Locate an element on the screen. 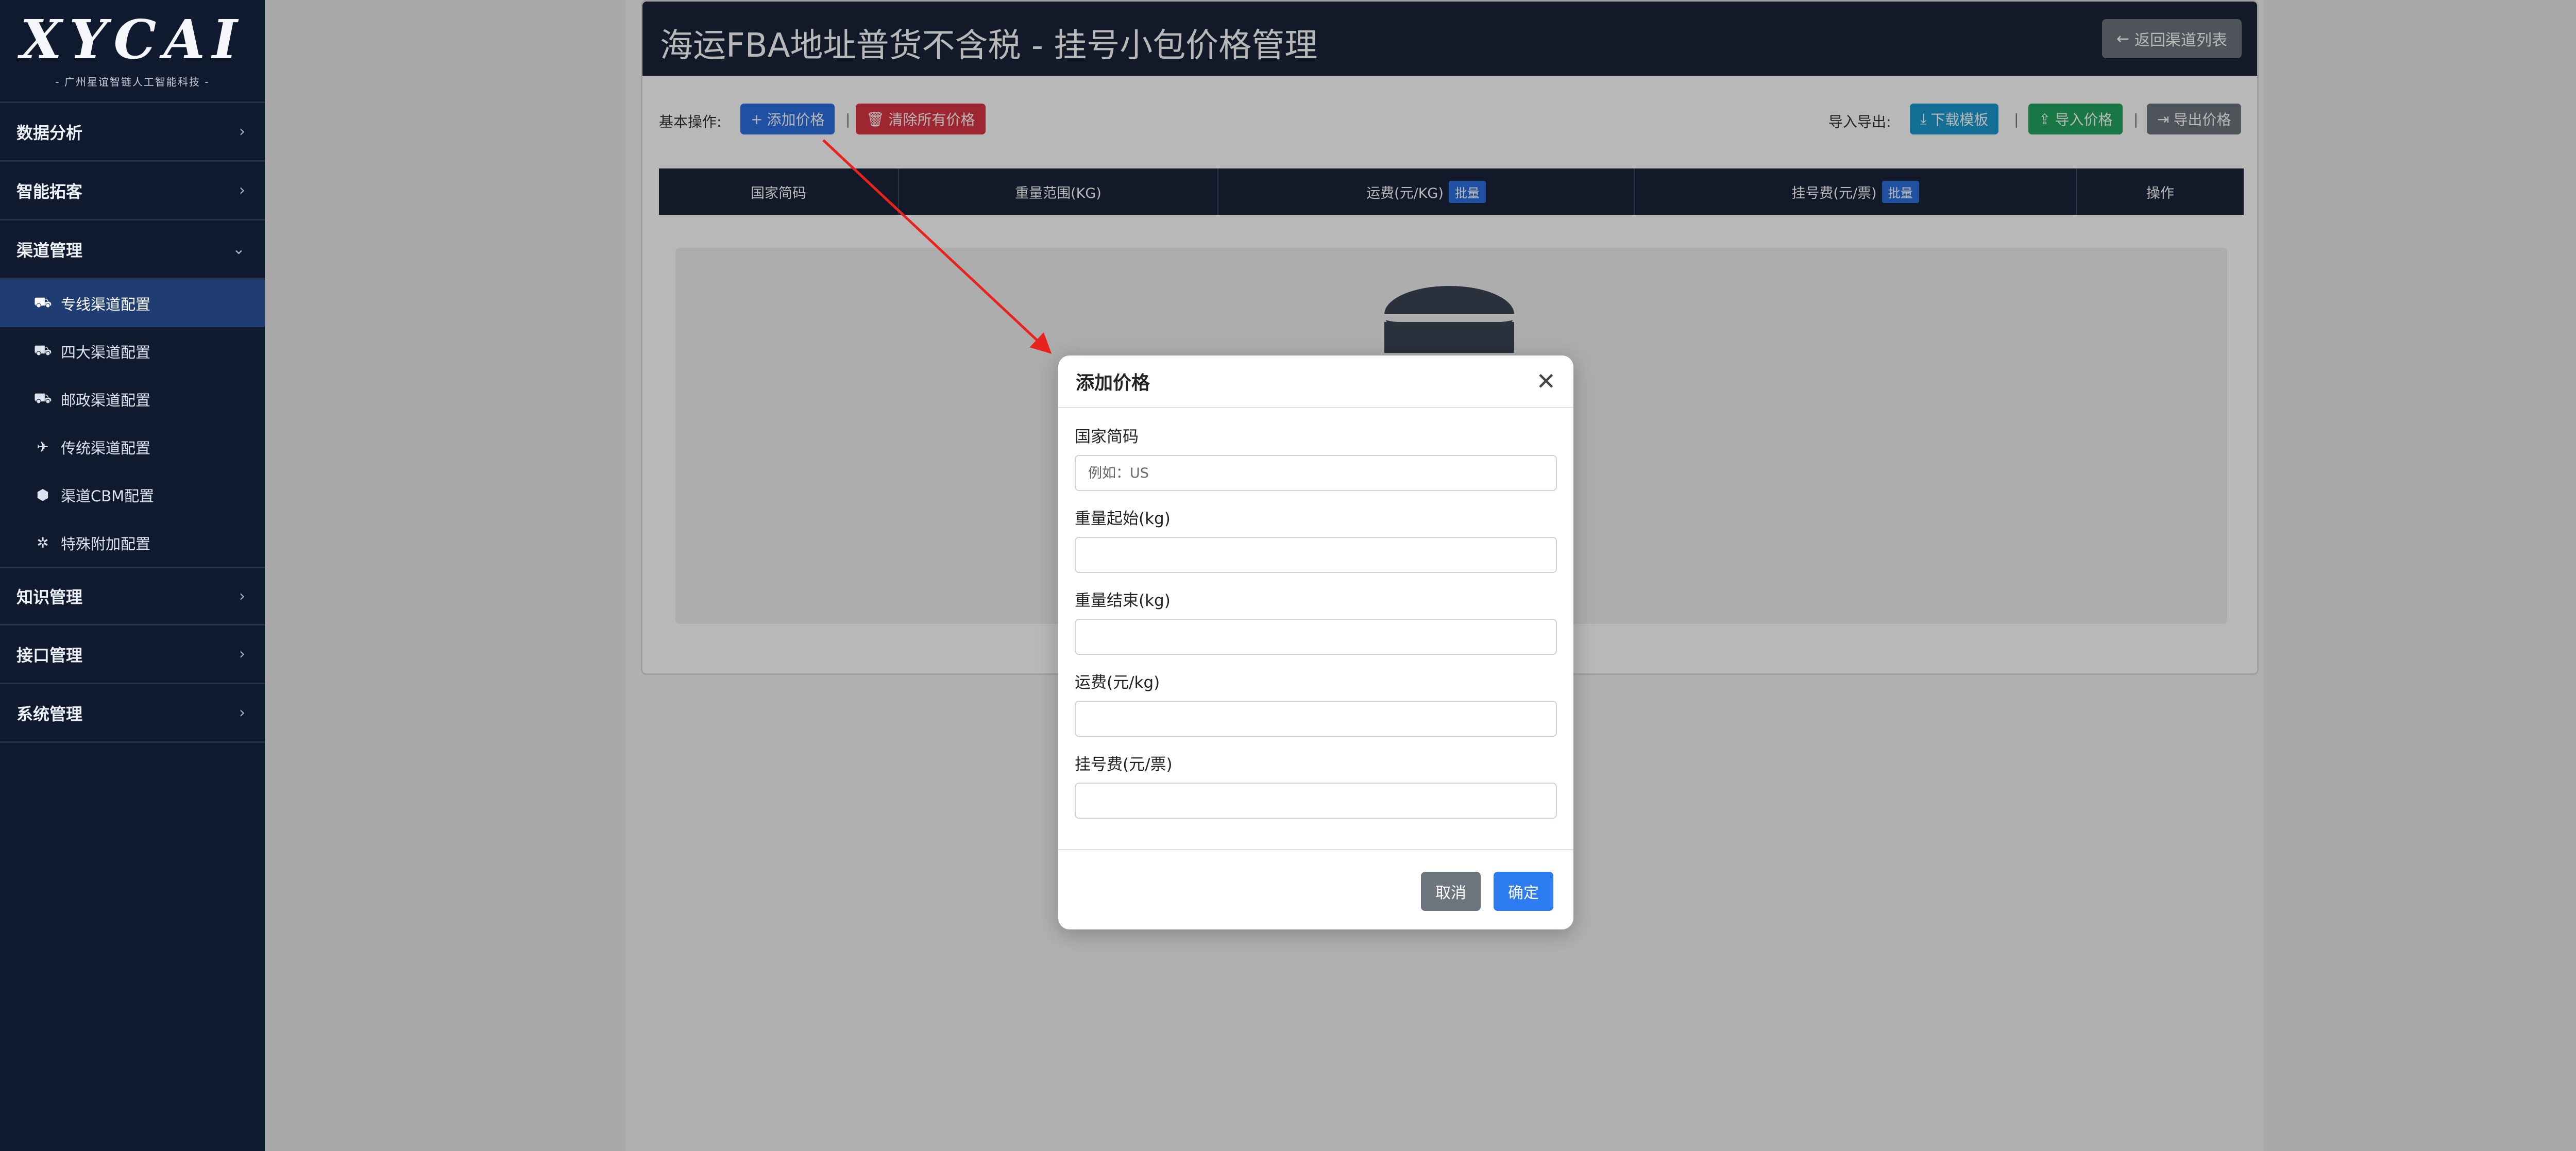  plane-icon: ✈ is located at coordinates (43, 446).